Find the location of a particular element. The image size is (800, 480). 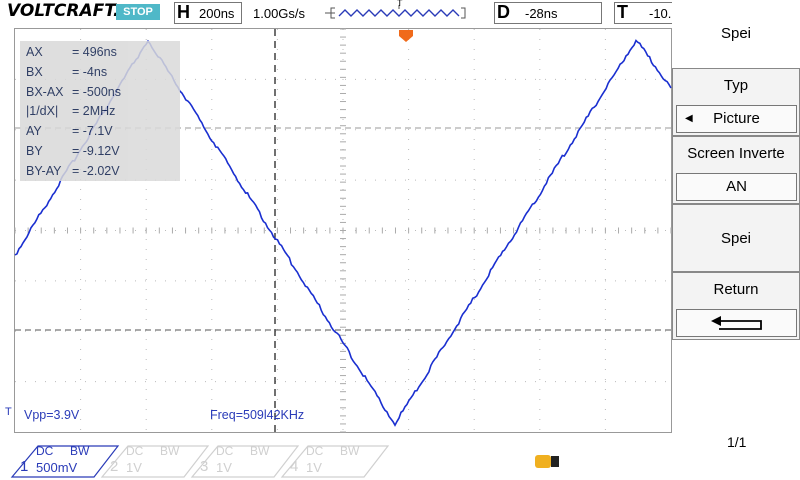

delay-value: -28ns is located at coordinates (541, 13).